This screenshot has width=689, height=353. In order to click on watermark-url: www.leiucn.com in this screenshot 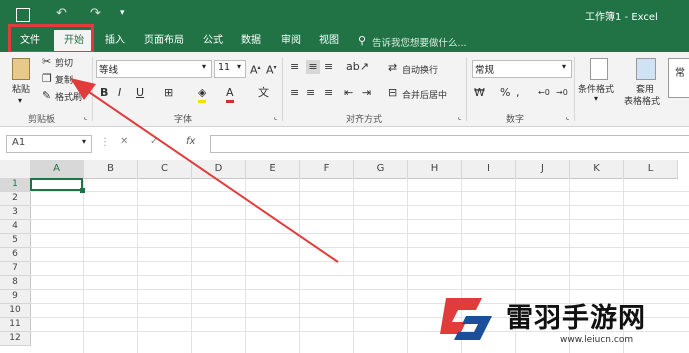, I will do `click(597, 340)`.